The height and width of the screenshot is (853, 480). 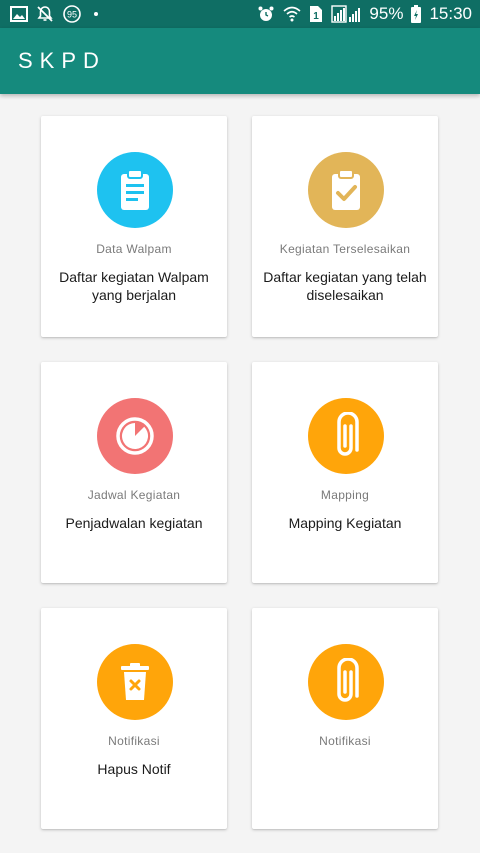 What do you see at coordinates (345, 495) in the screenshot?
I see `card-label: Mapping` at bounding box center [345, 495].